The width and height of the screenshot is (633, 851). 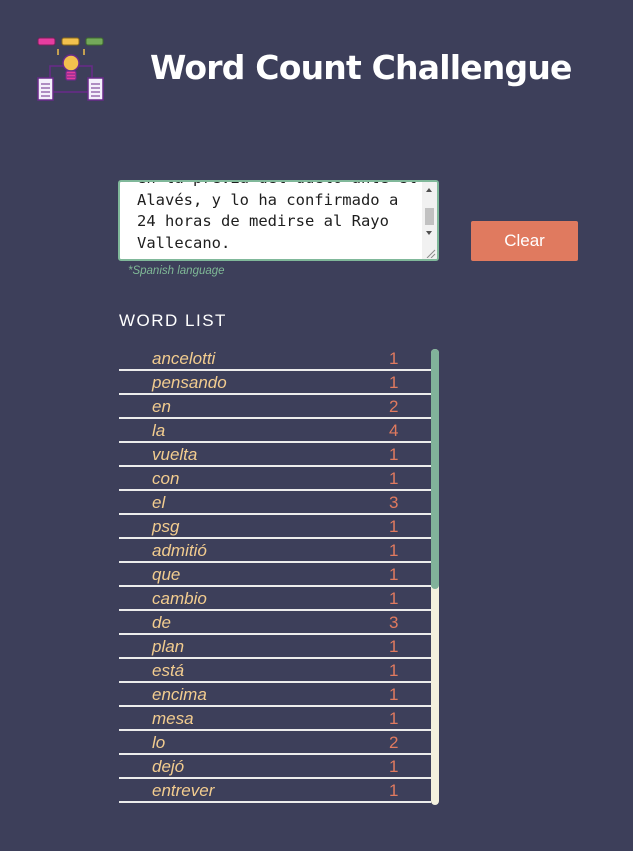 I want to click on word-list-heading: WORD LIST, so click(x=173, y=320).